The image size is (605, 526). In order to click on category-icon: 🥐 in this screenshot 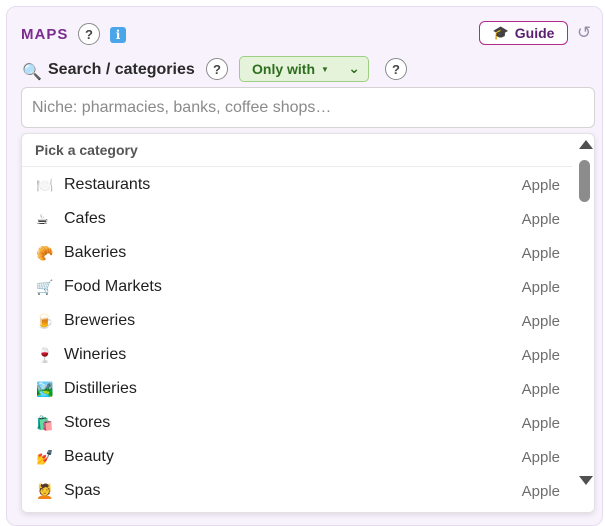, I will do `click(45, 252)`.